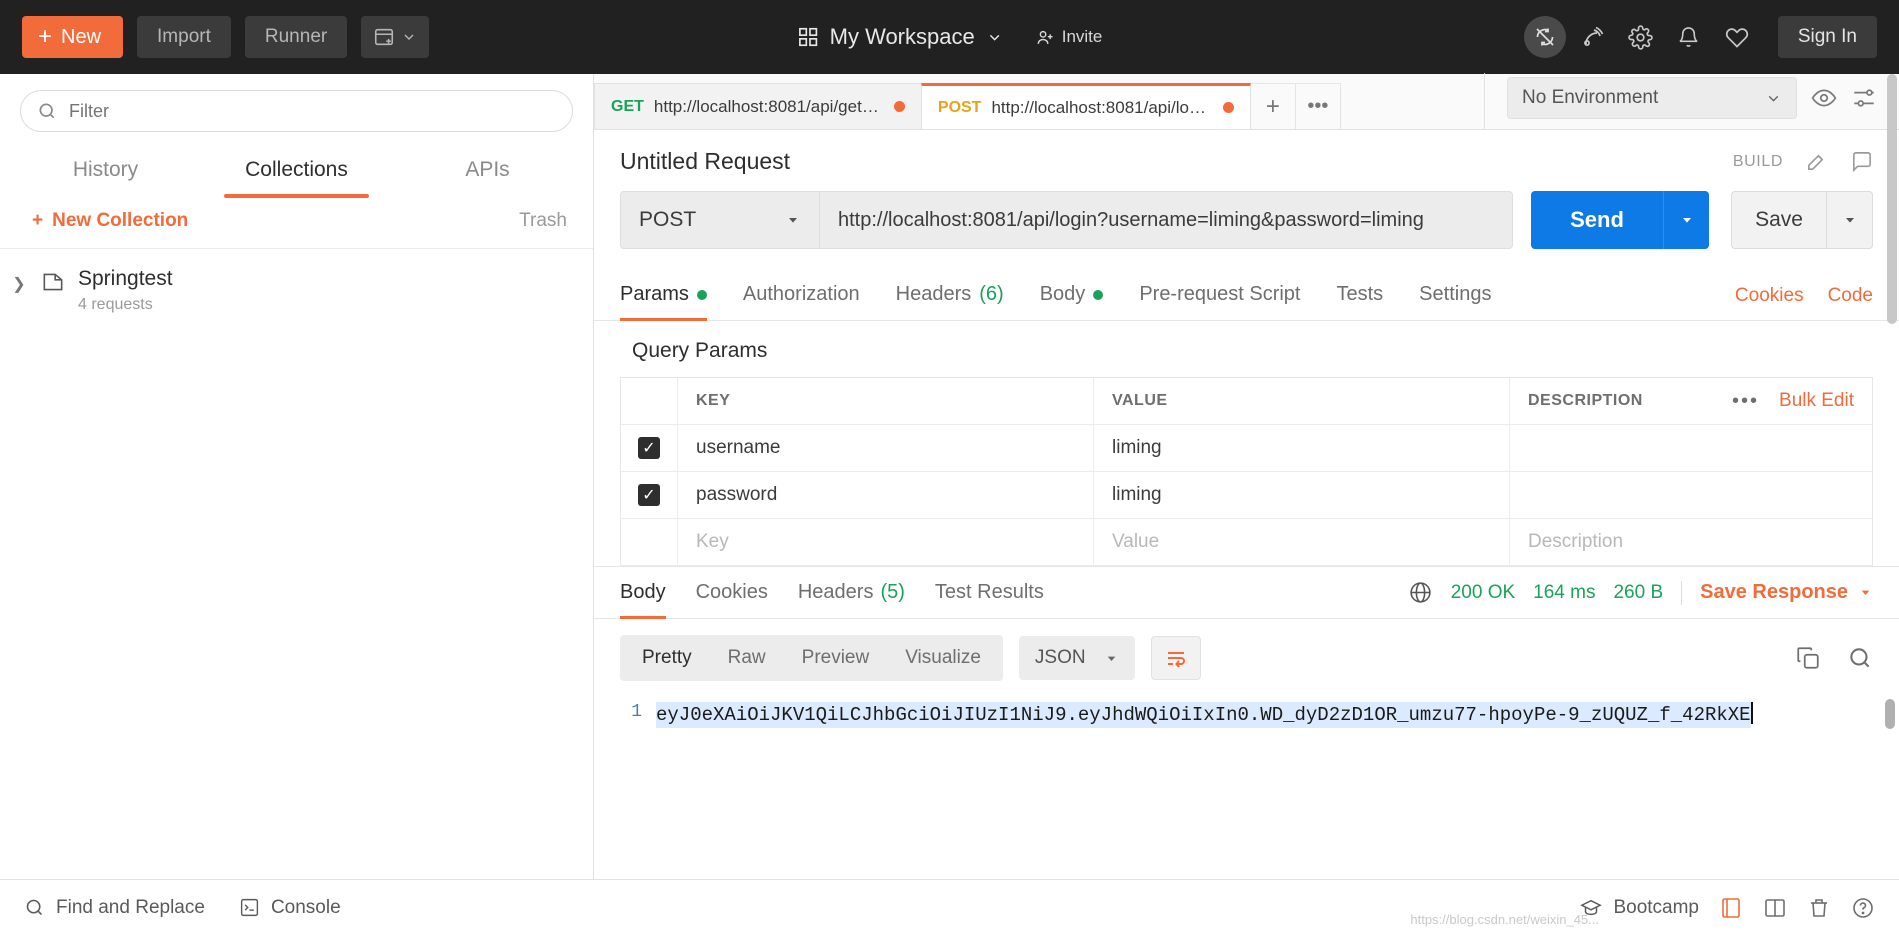  I want to click on sidebar-tab-collections: Collections, so click(296, 171).